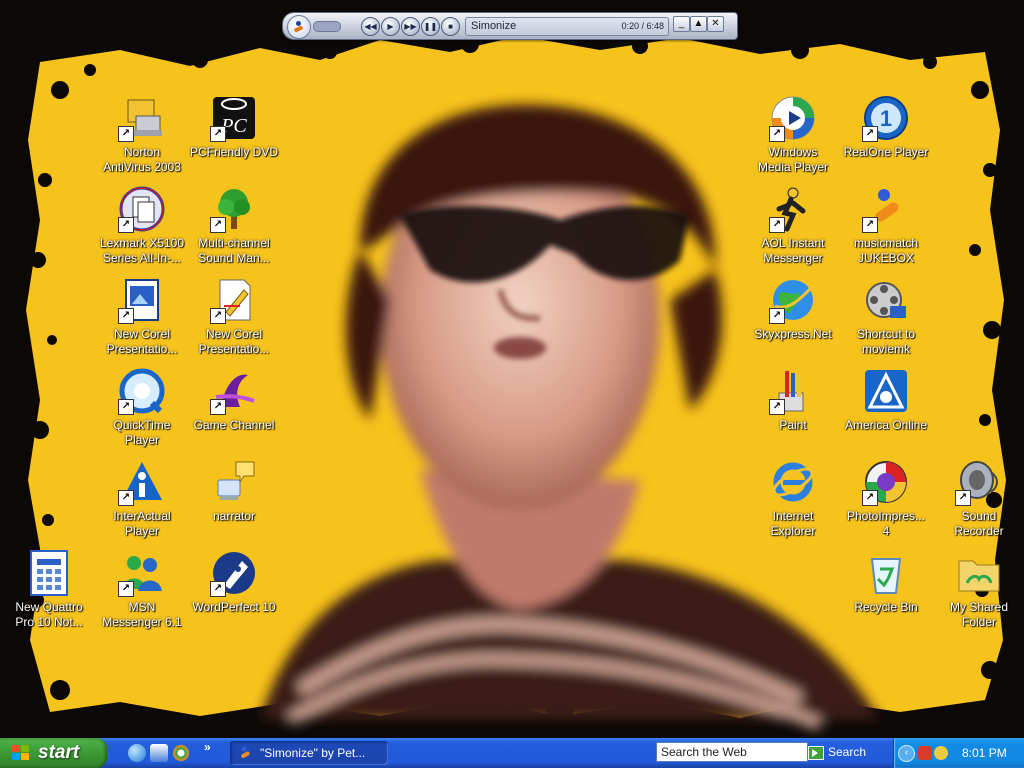 This screenshot has height=768, width=1024. What do you see at coordinates (410, 26) in the screenshot?
I see `next-button: ▶▶` at bounding box center [410, 26].